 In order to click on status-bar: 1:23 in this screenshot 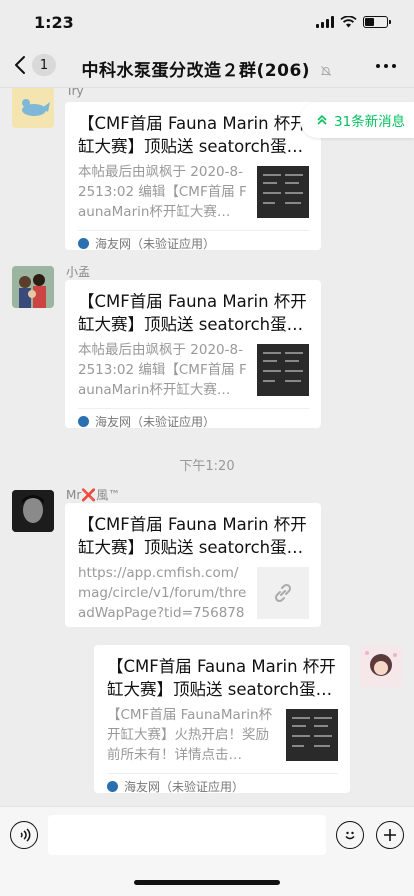, I will do `click(207, 22)`.